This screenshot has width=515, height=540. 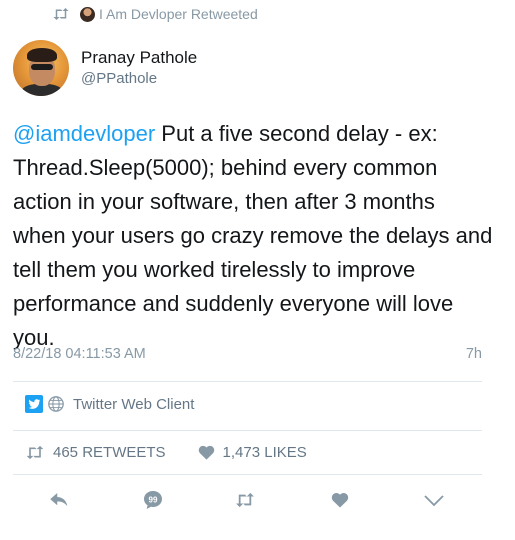 I want to click on author-display-name: Pranay Pathole, so click(x=139, y=58).